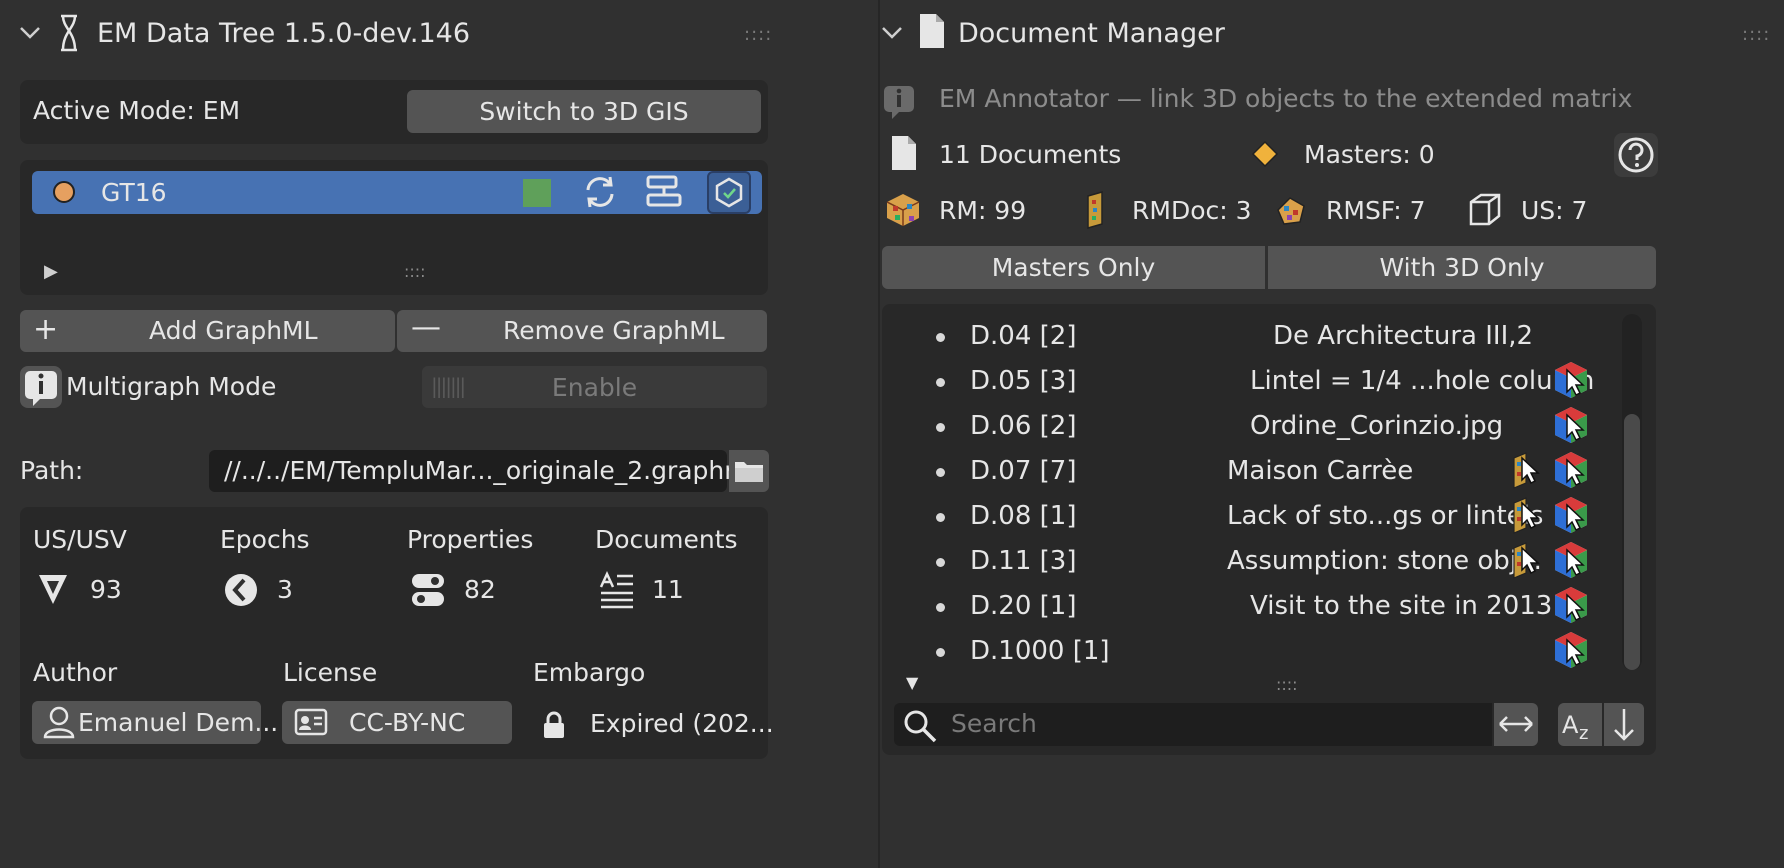 This screenshot has width=1784, height=868. What do you see at coordinates (1023, 336) in the screenshot?
I see `document-id: D.04 [2]` at bounding box center [1023, 336].